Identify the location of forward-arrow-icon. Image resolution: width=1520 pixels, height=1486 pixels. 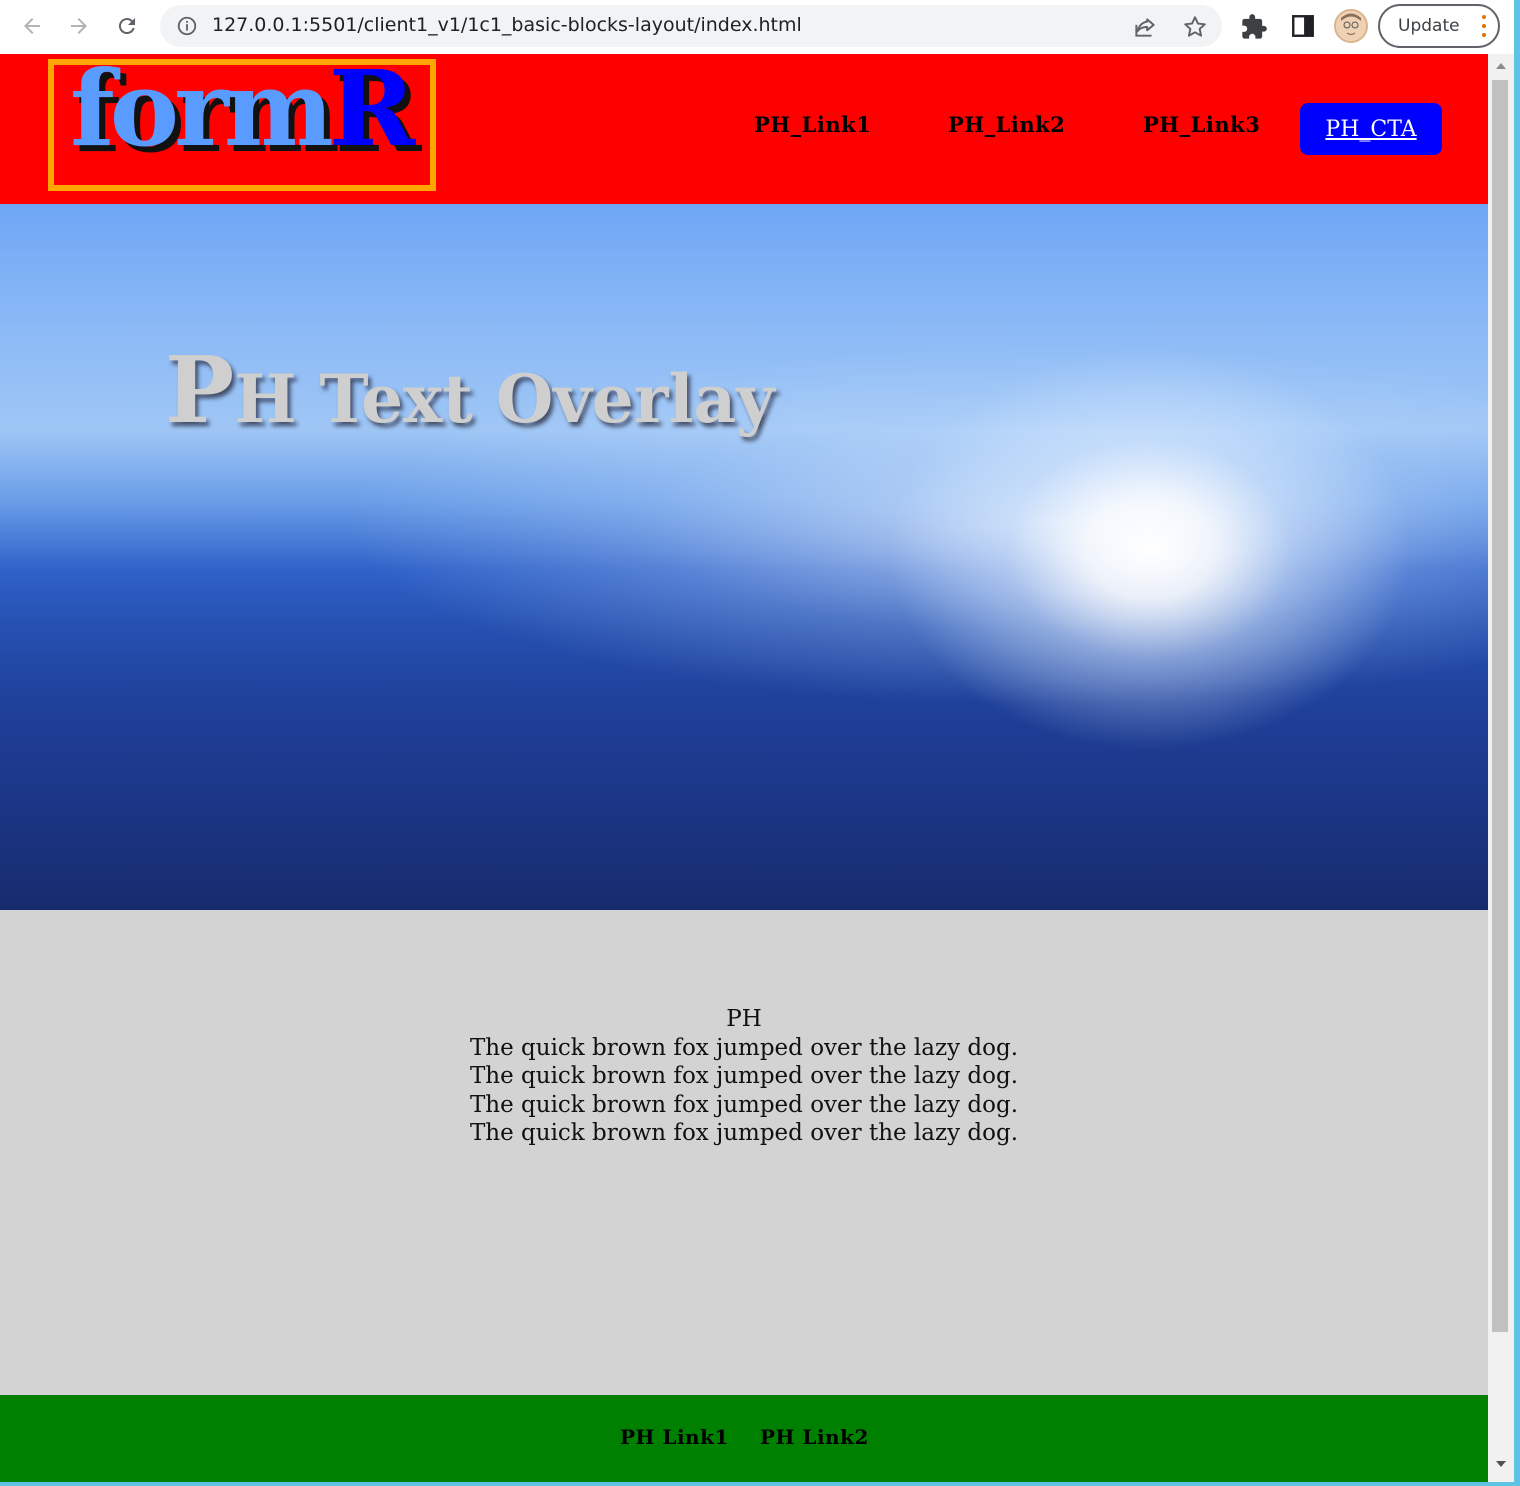
(79, 26).